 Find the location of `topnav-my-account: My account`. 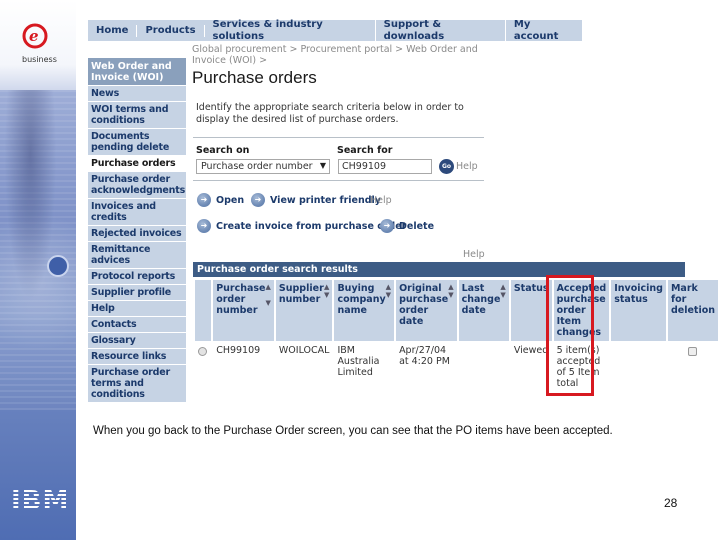

topnav-my-account: My account is located at coordinates (544, 31).